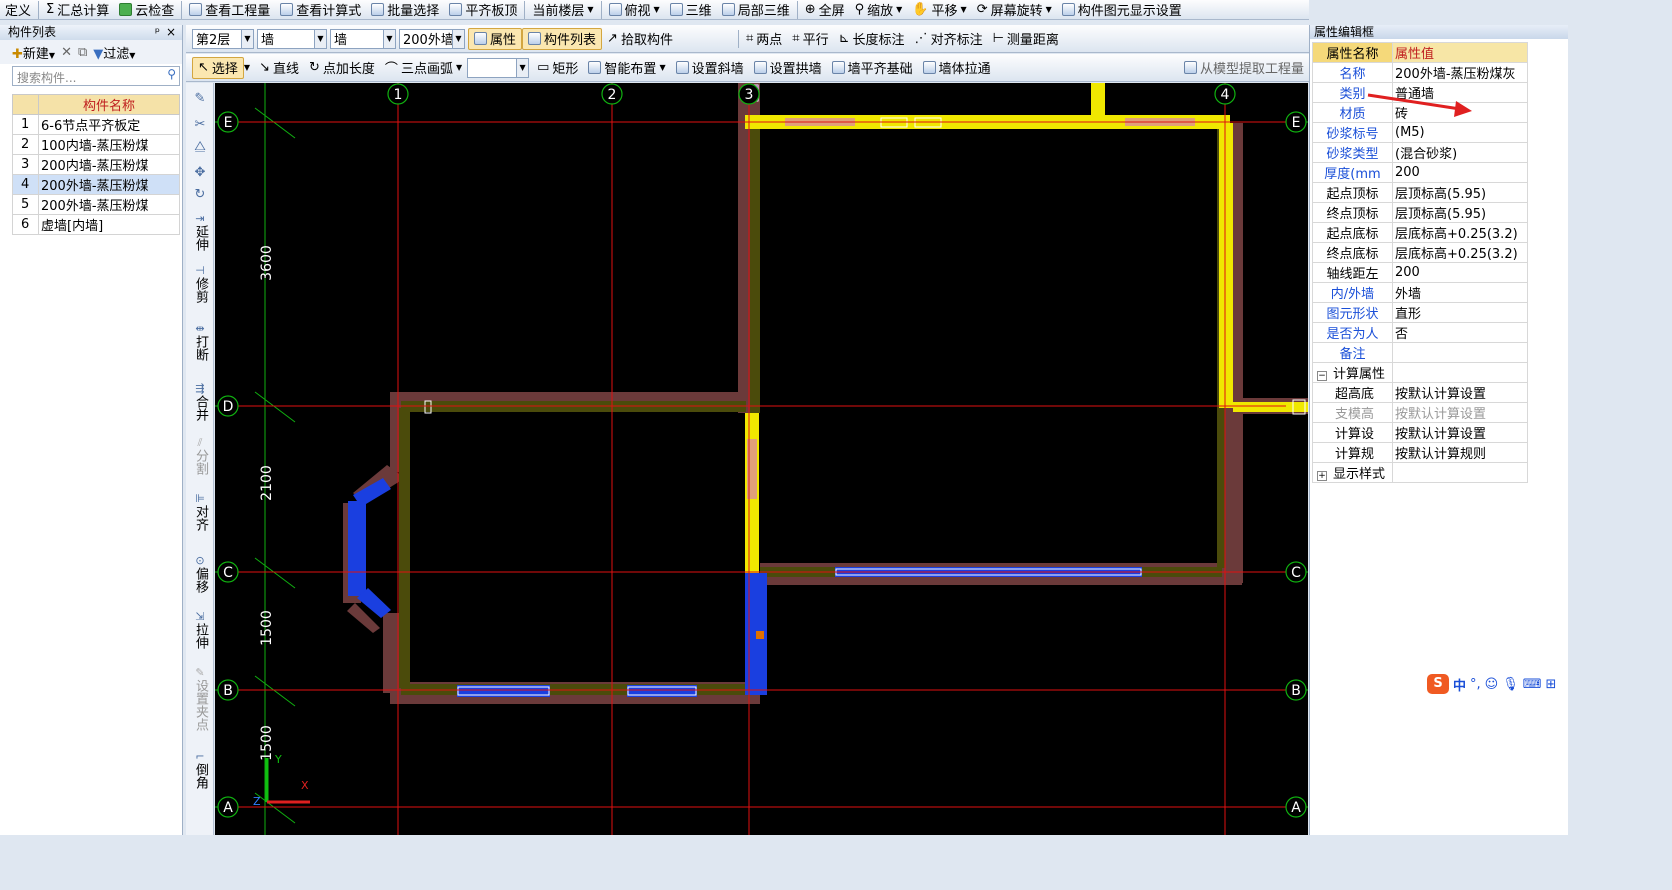 Image resolution: width=1672 pixels, height=890 pixels. Describe the element at coordinates (626, 67) in the screenshot. I see `smart-layout-button: 智能布置 ▼` at that location.